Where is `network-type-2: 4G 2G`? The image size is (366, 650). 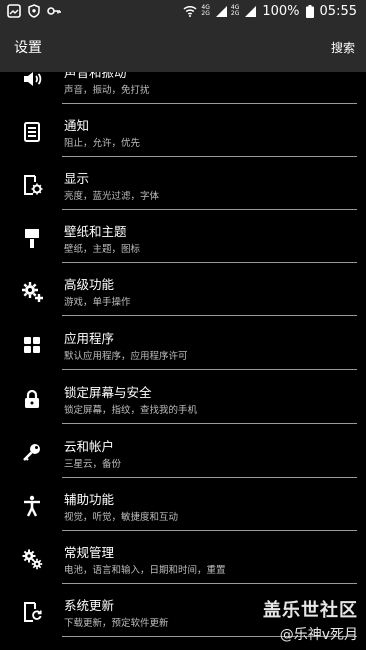 network-type-2: 4G 2G is located at coordinates (235, 11).